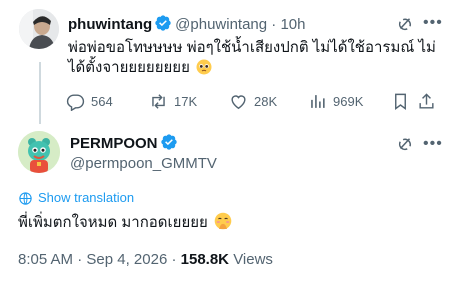 The image size is (462, 281). Describe the element at coordinates (186, 101) in the screenshot. I see `repost-count: 17K` at that location.